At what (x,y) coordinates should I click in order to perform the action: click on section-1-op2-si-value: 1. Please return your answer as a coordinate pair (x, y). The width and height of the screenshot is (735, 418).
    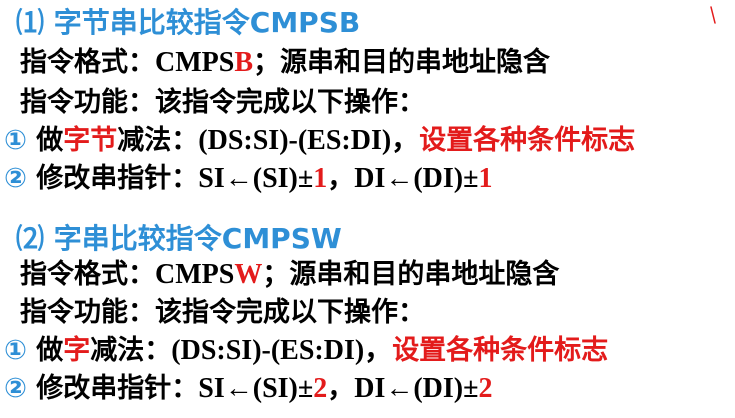
    Looking at the image, I should click on (320, 178).